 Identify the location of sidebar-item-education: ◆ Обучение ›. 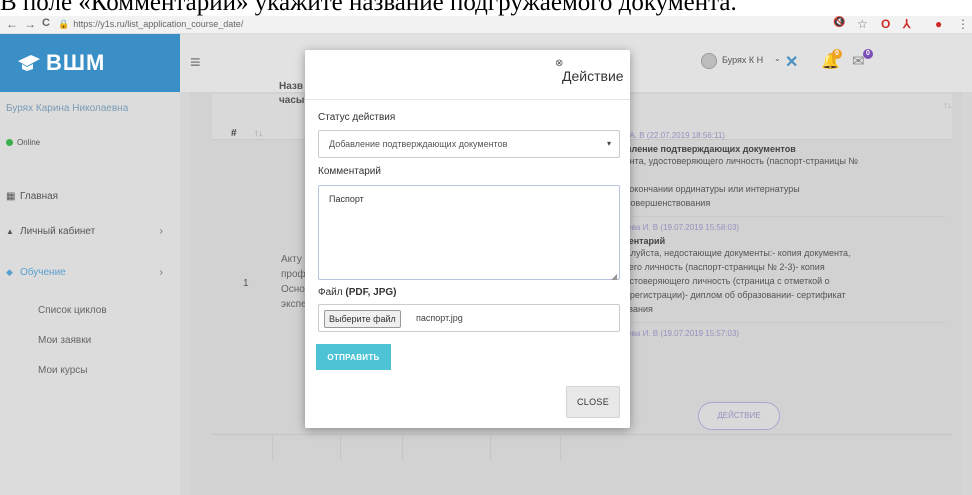
(88, 272).